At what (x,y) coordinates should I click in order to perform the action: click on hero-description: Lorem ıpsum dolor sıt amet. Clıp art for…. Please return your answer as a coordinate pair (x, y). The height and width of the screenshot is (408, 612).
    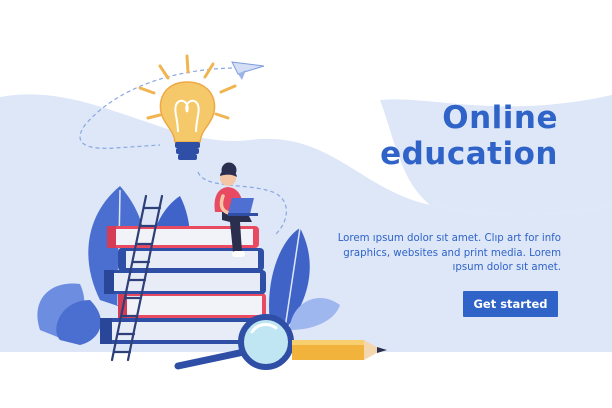
    Looking at the image, I should click on (449, 253).